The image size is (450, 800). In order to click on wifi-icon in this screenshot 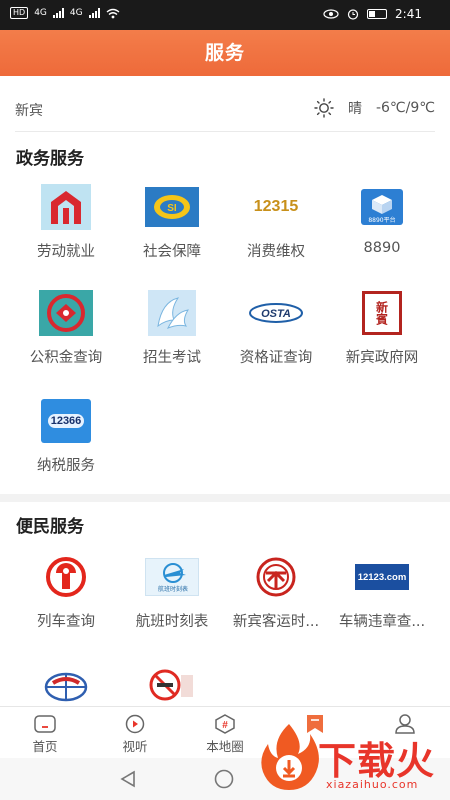, I will do `click(113, 13)`.